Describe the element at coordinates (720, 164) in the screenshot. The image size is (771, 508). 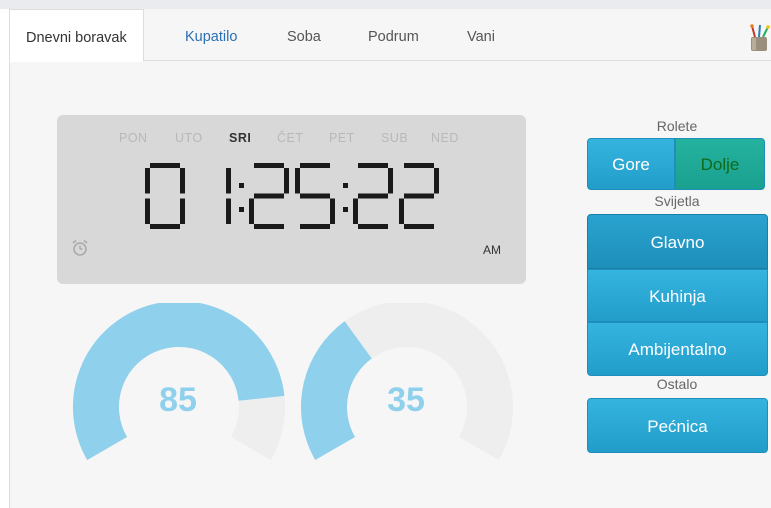
I see `rolete-dolje-button: Dolje` at that location.